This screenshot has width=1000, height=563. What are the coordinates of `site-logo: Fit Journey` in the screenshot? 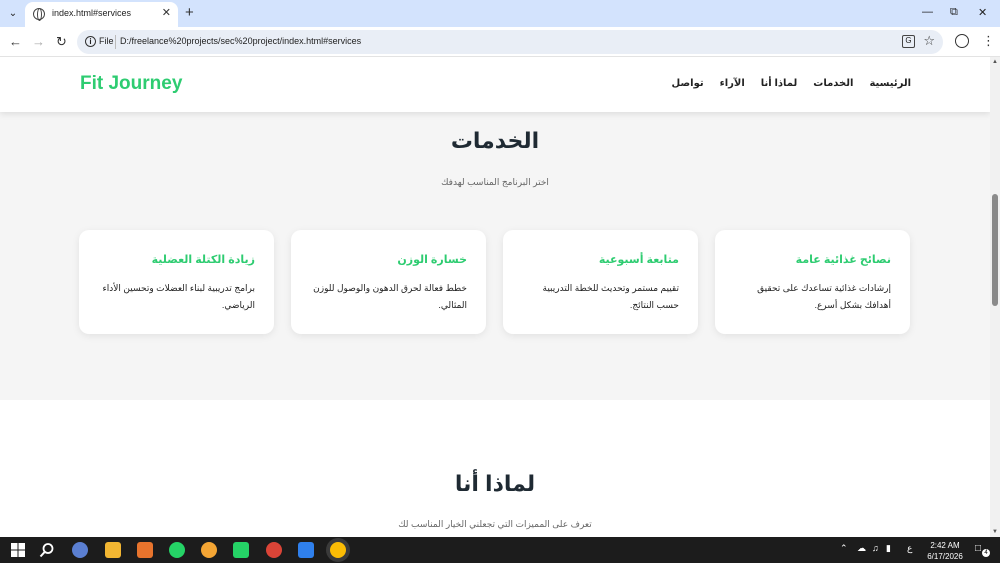 It's located at (131, 84).